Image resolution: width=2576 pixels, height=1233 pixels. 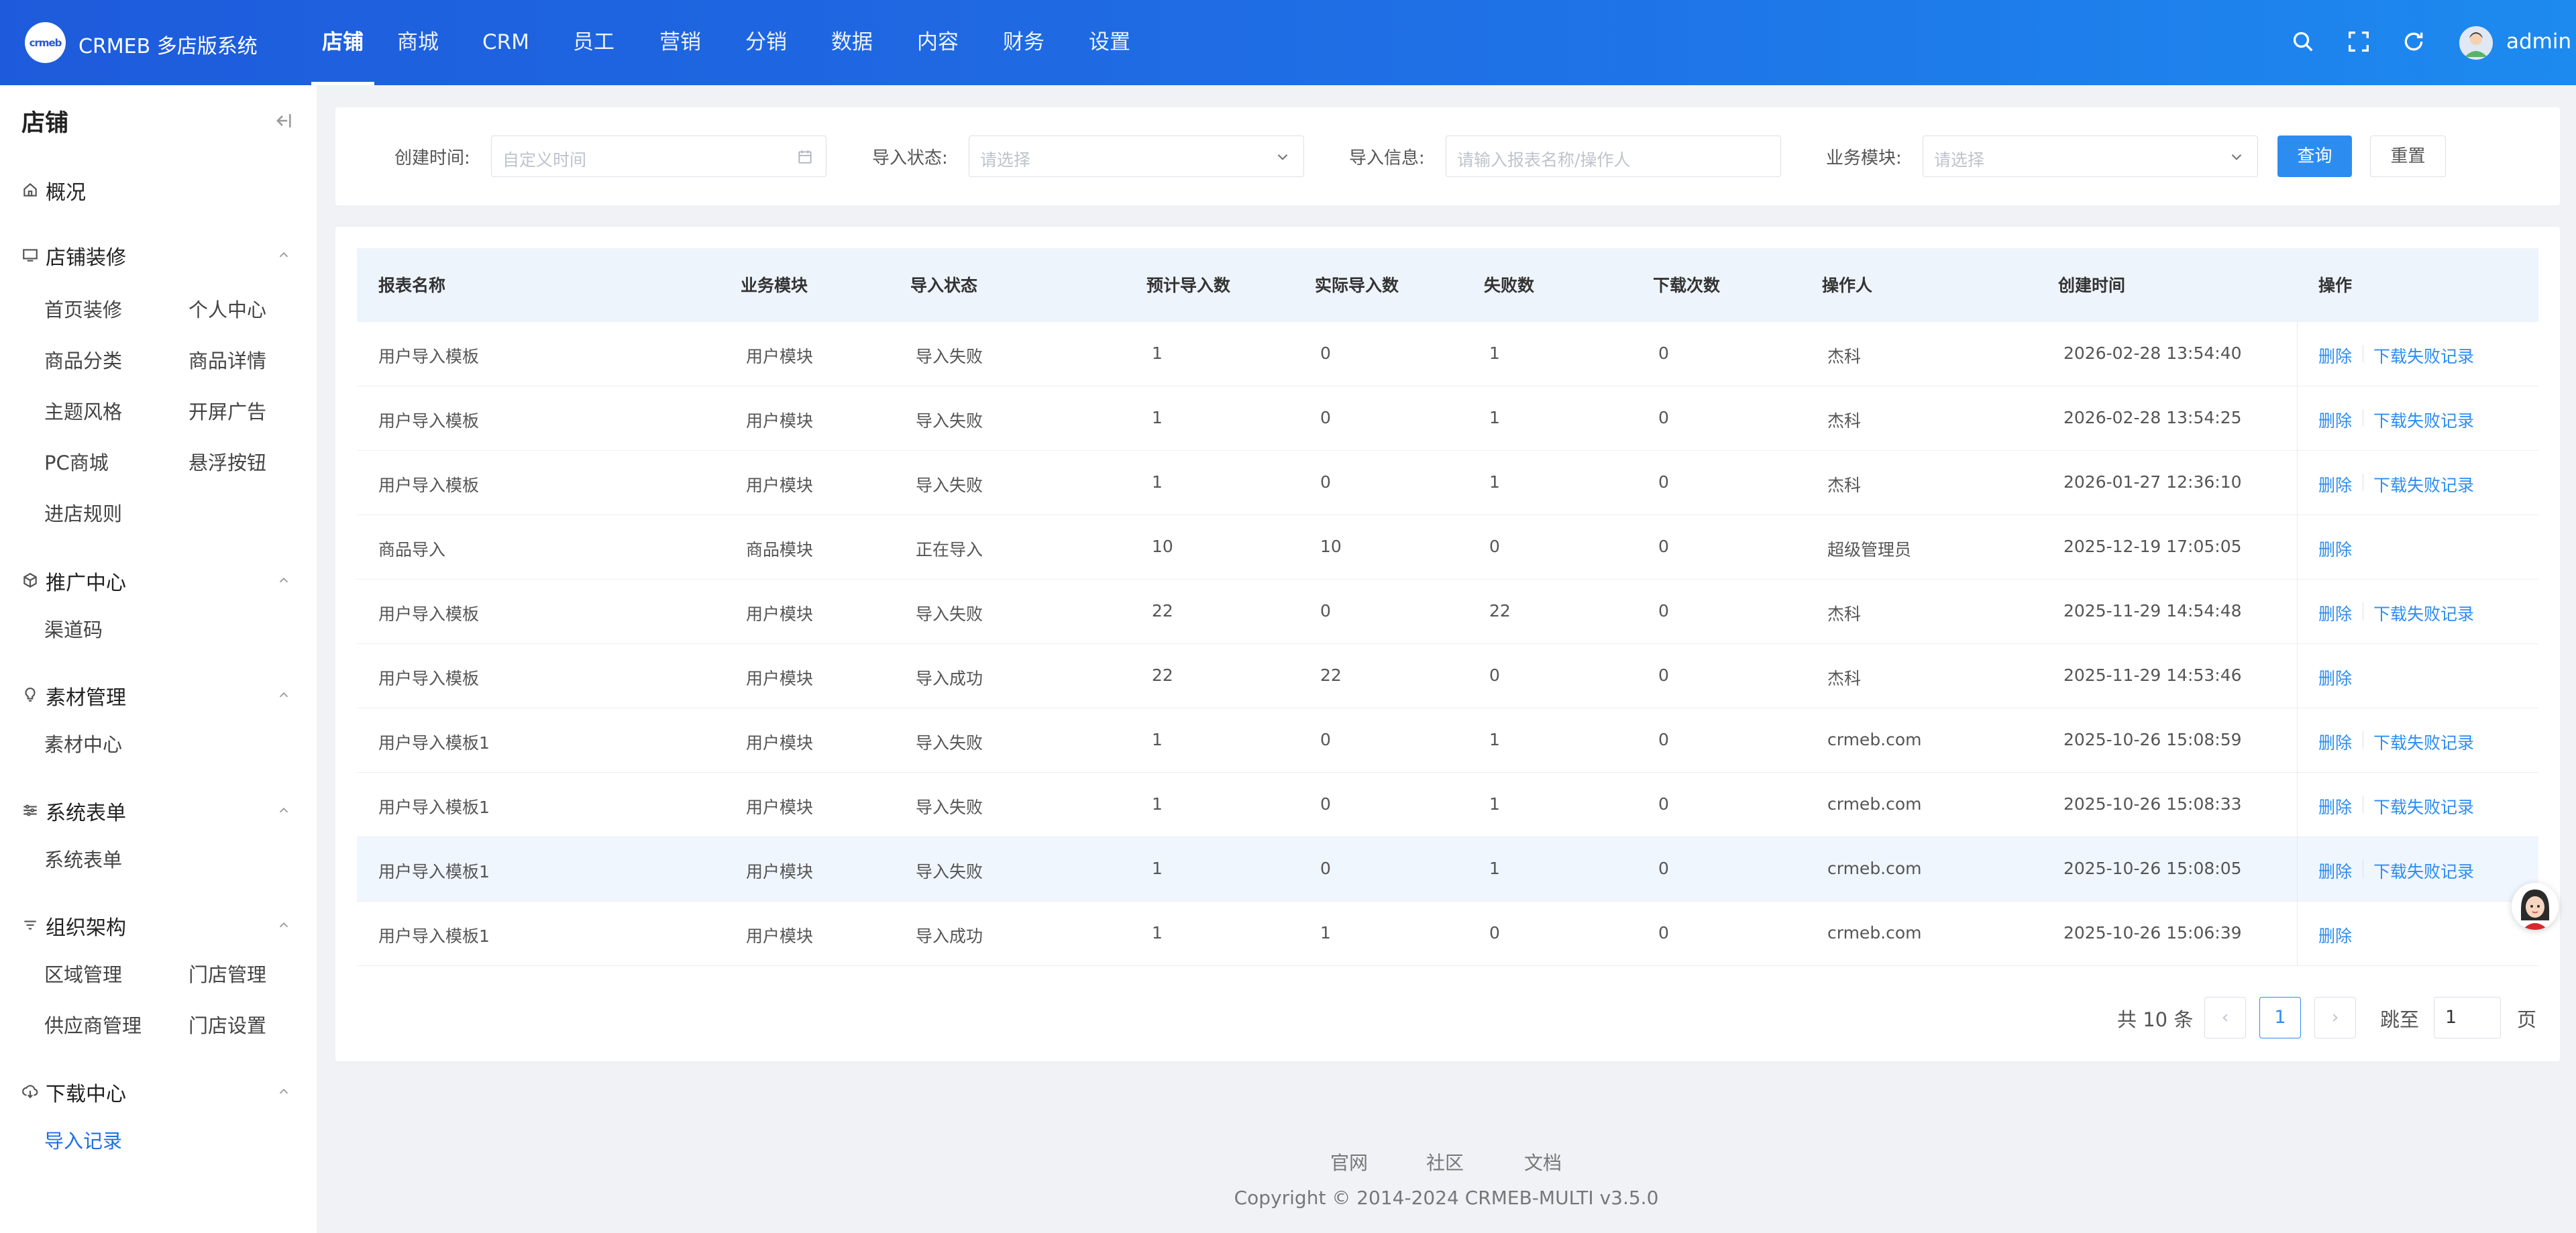 What do you see at coordinates (342, 43) in the screenshot?
I see `nav-item-0: 店铺` at bounding box center [342, 43].